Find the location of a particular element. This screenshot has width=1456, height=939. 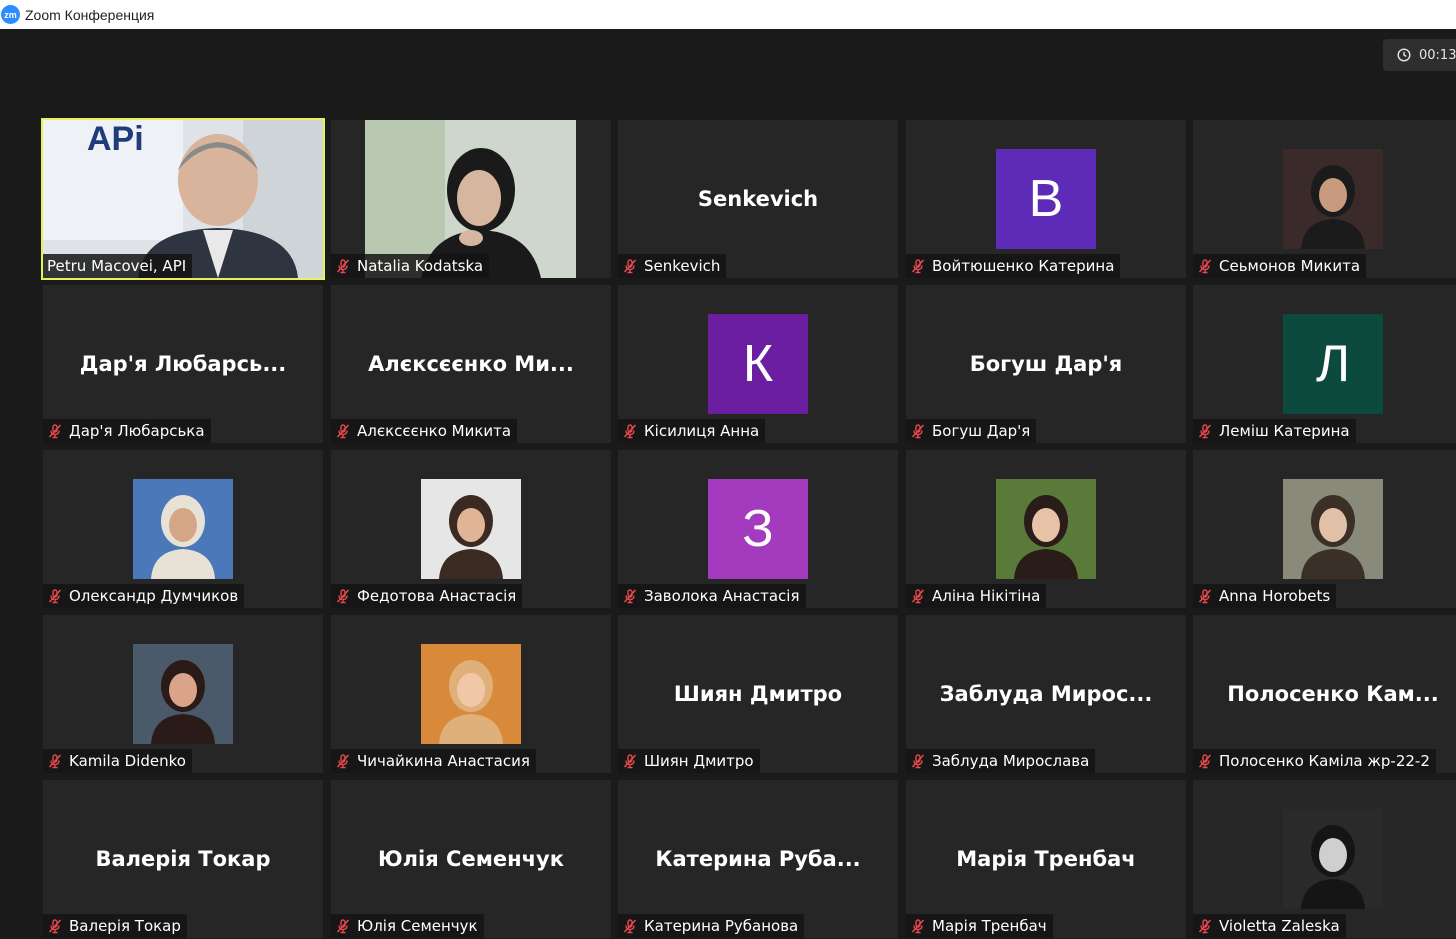

participant-tile: Богуш Дар'я Богуш Дар'я is located at coordinates (1046, 364).